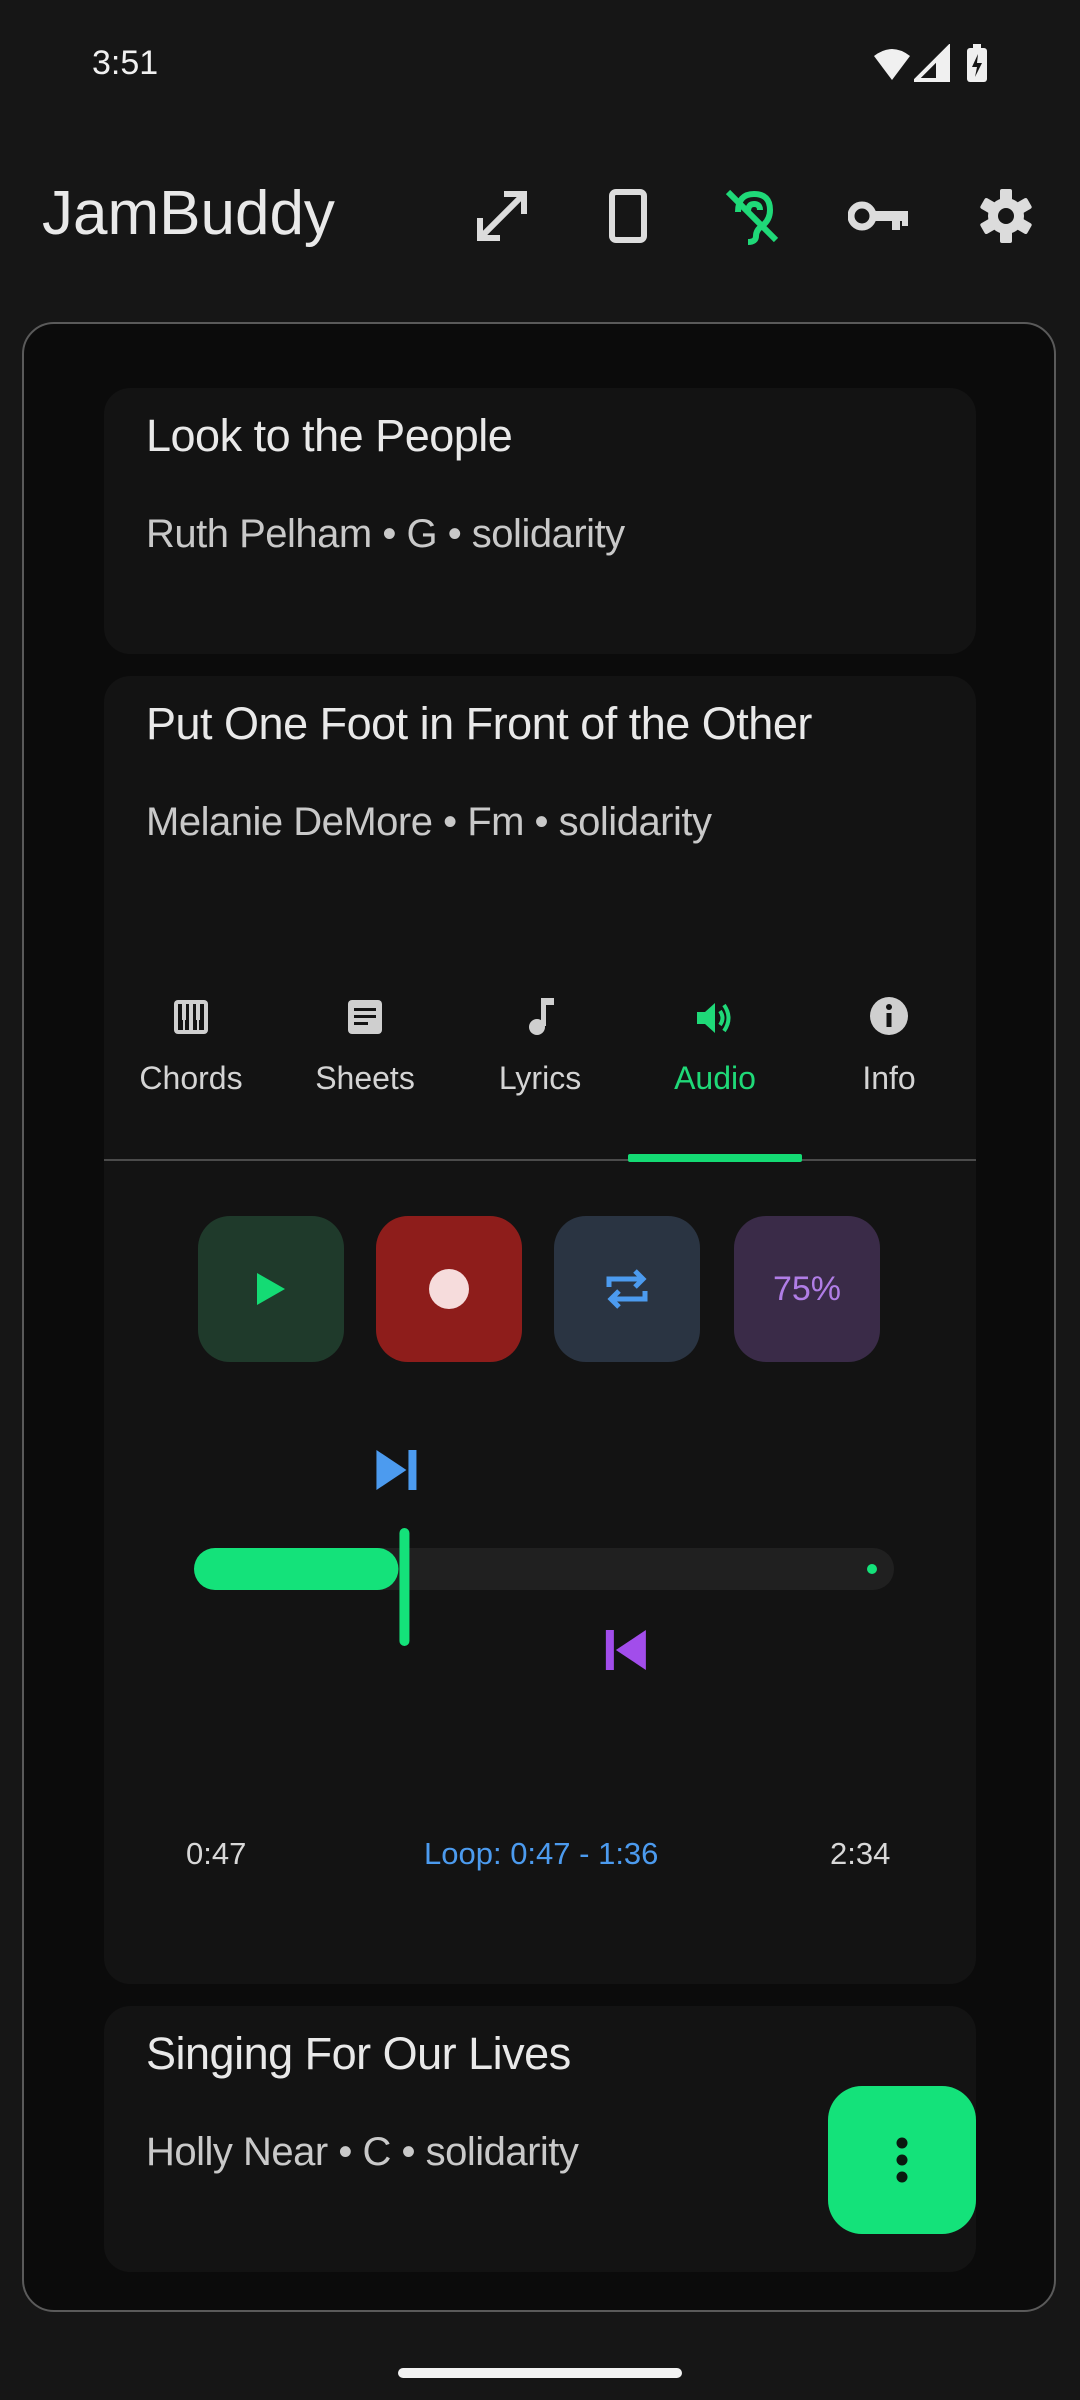 The height and width of the screenshot is (2400, 1080). I want to click on tab-divider, so click(540, 1160).